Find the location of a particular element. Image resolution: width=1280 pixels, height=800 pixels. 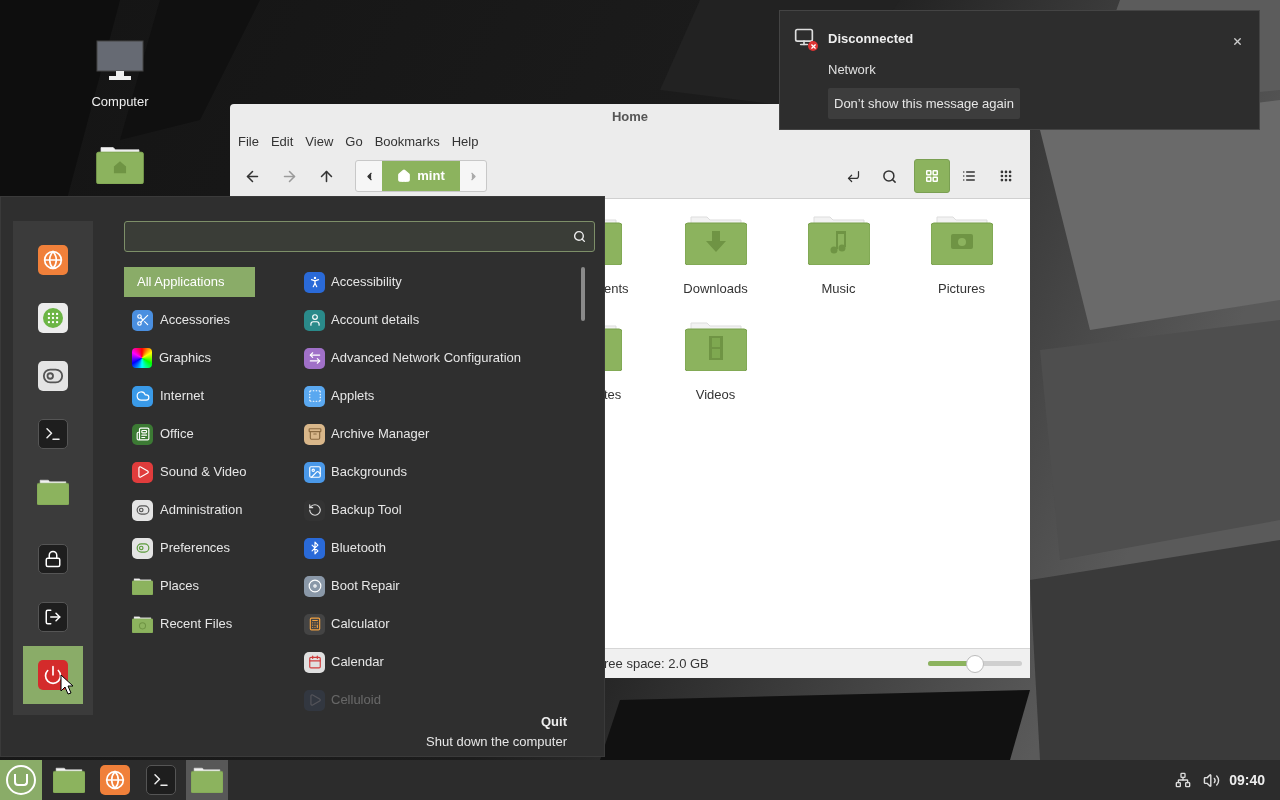

zoom-slider is located at coordinates (975, 663).